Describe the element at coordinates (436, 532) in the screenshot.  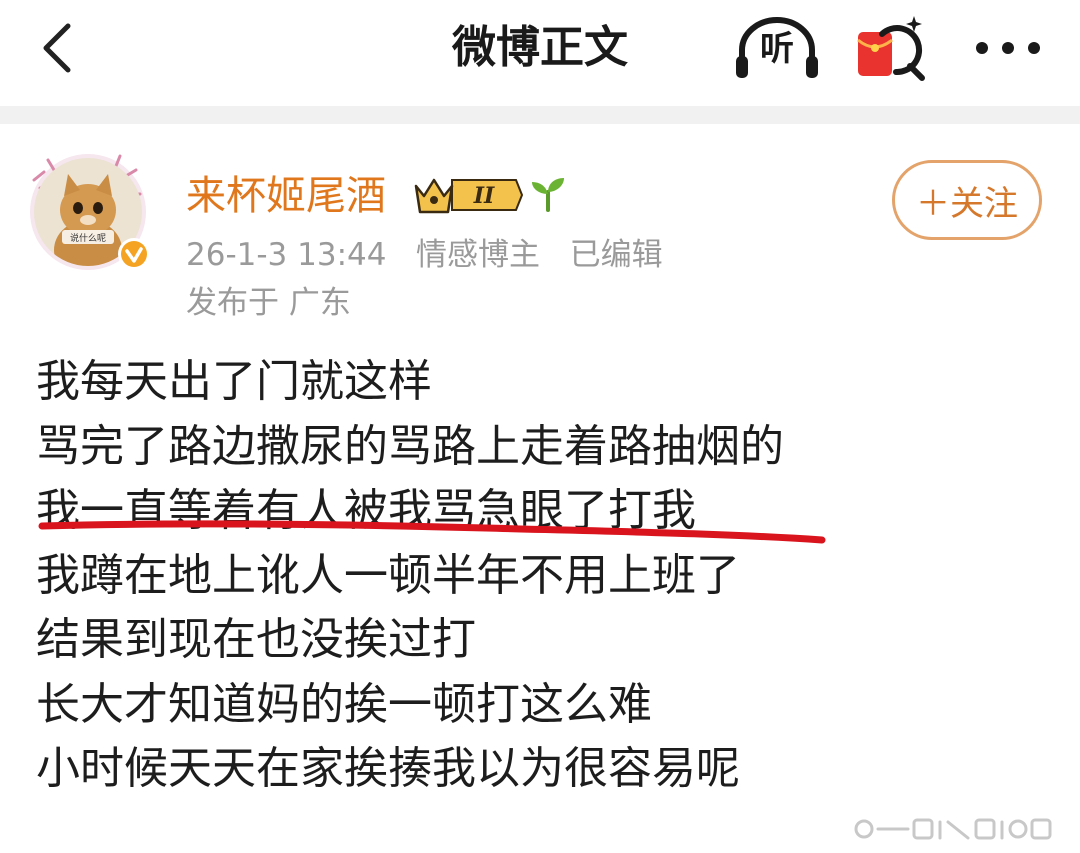
I see `handdrawn-underline` at that location.